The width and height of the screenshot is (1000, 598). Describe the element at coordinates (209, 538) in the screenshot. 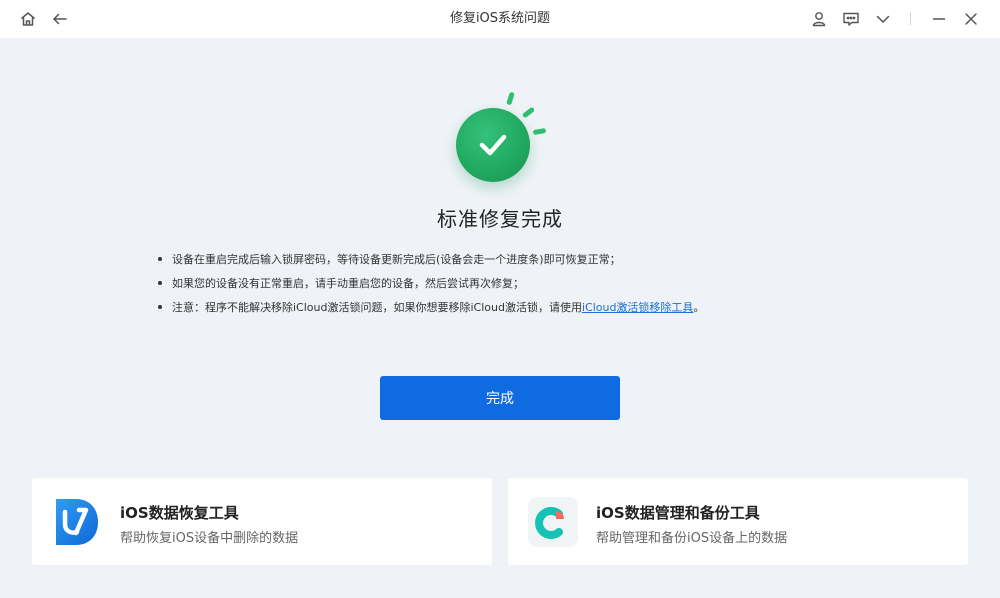

I see `card-subtitle: 帮助恢复iOS设备中删除的数据` at that location.